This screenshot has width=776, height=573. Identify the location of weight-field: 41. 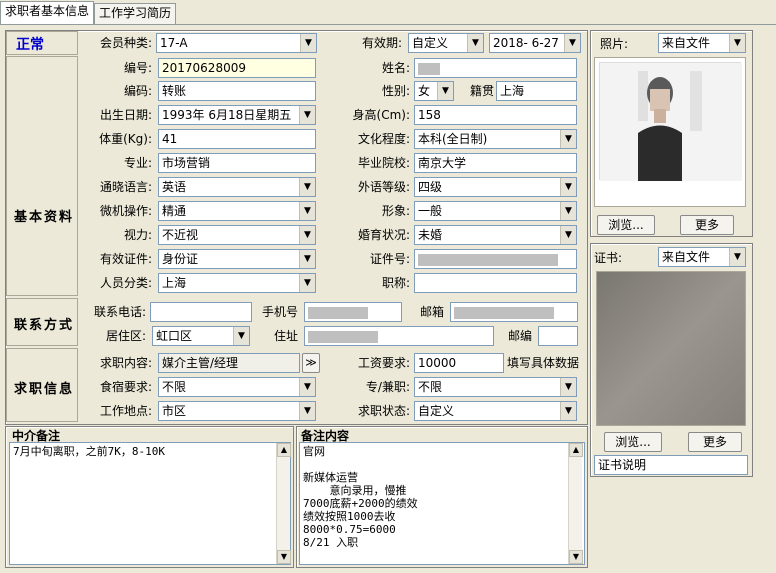
(237, 139).